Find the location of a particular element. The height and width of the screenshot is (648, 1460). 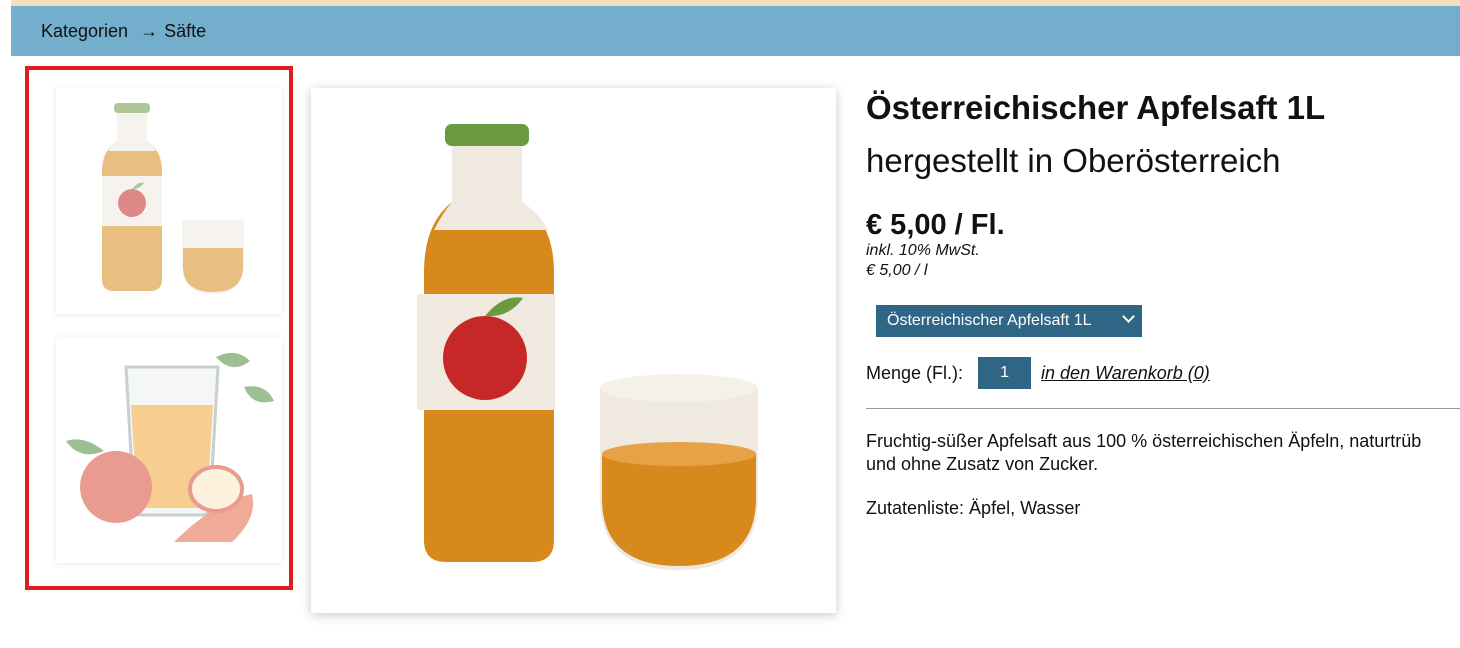

tax-note: inkl. 10% MwSt. is located at coordinates (923, 250).